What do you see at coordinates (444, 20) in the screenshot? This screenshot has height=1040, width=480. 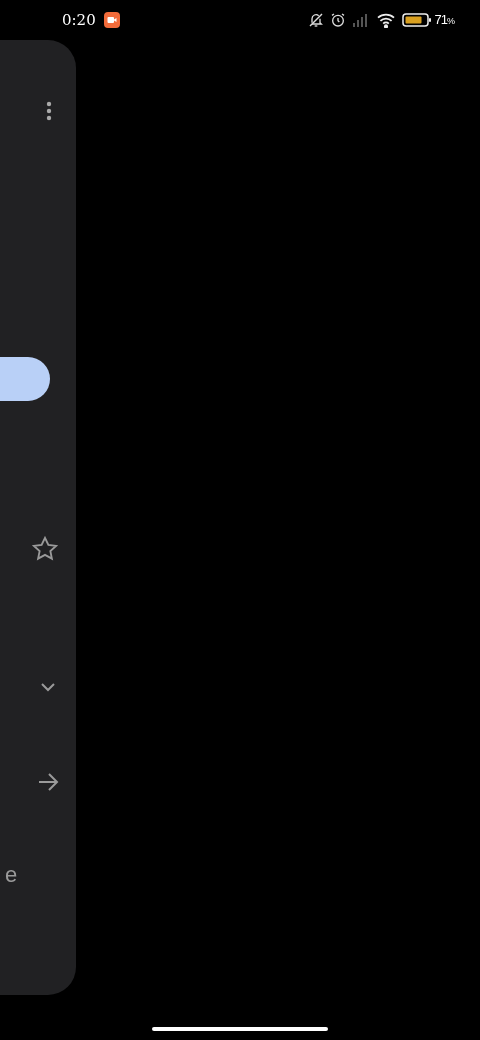 I see `battery-percentage: 71%` at bounding box center [444, 20].